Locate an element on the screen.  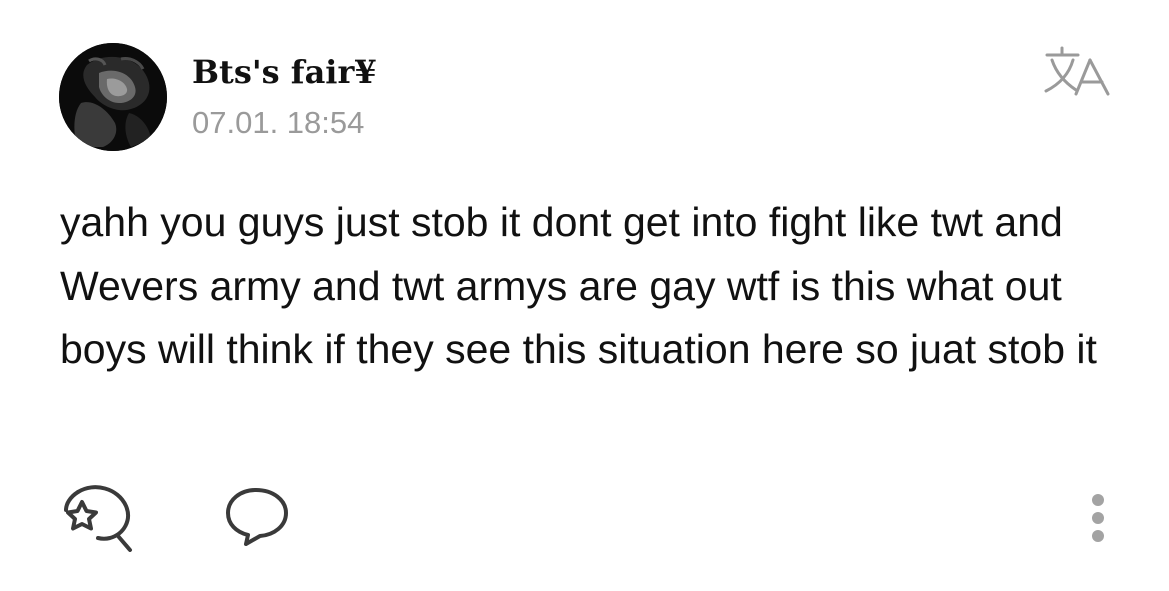
react-button is located at coordinates (101, 516).